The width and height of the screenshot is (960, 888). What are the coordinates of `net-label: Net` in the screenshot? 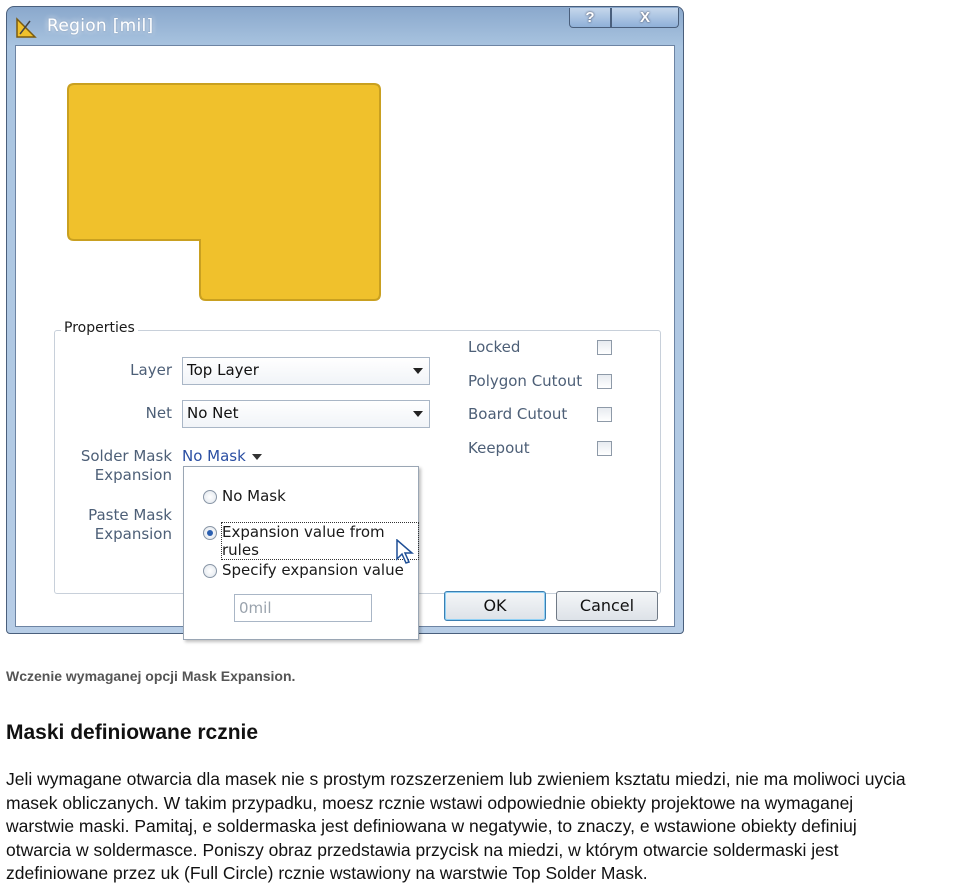 It's located at (158, 413).